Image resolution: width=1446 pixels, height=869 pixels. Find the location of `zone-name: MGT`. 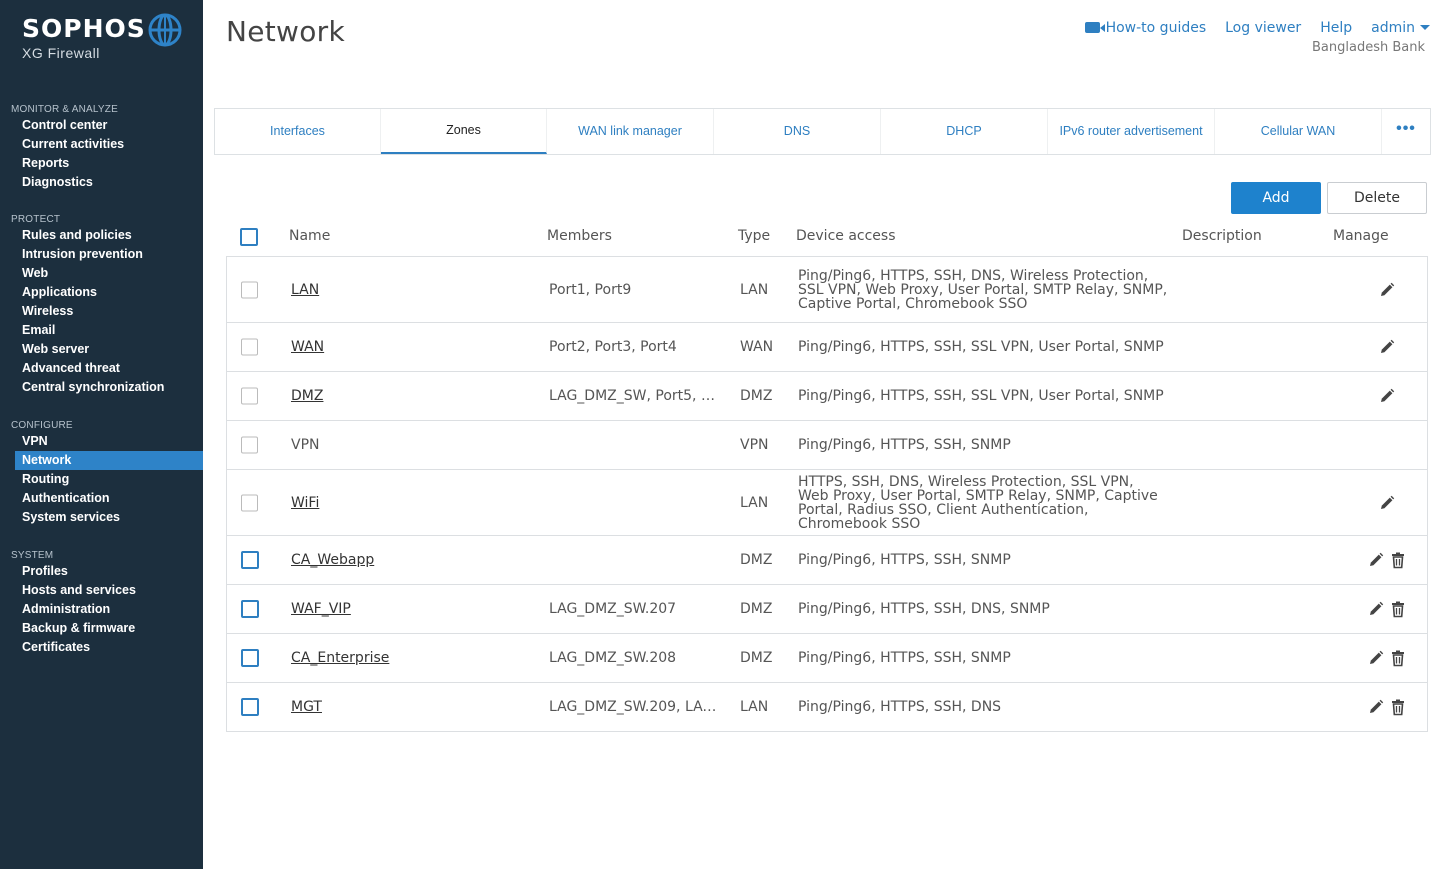

zone-name: MGT is located at coordinates (306, 707).